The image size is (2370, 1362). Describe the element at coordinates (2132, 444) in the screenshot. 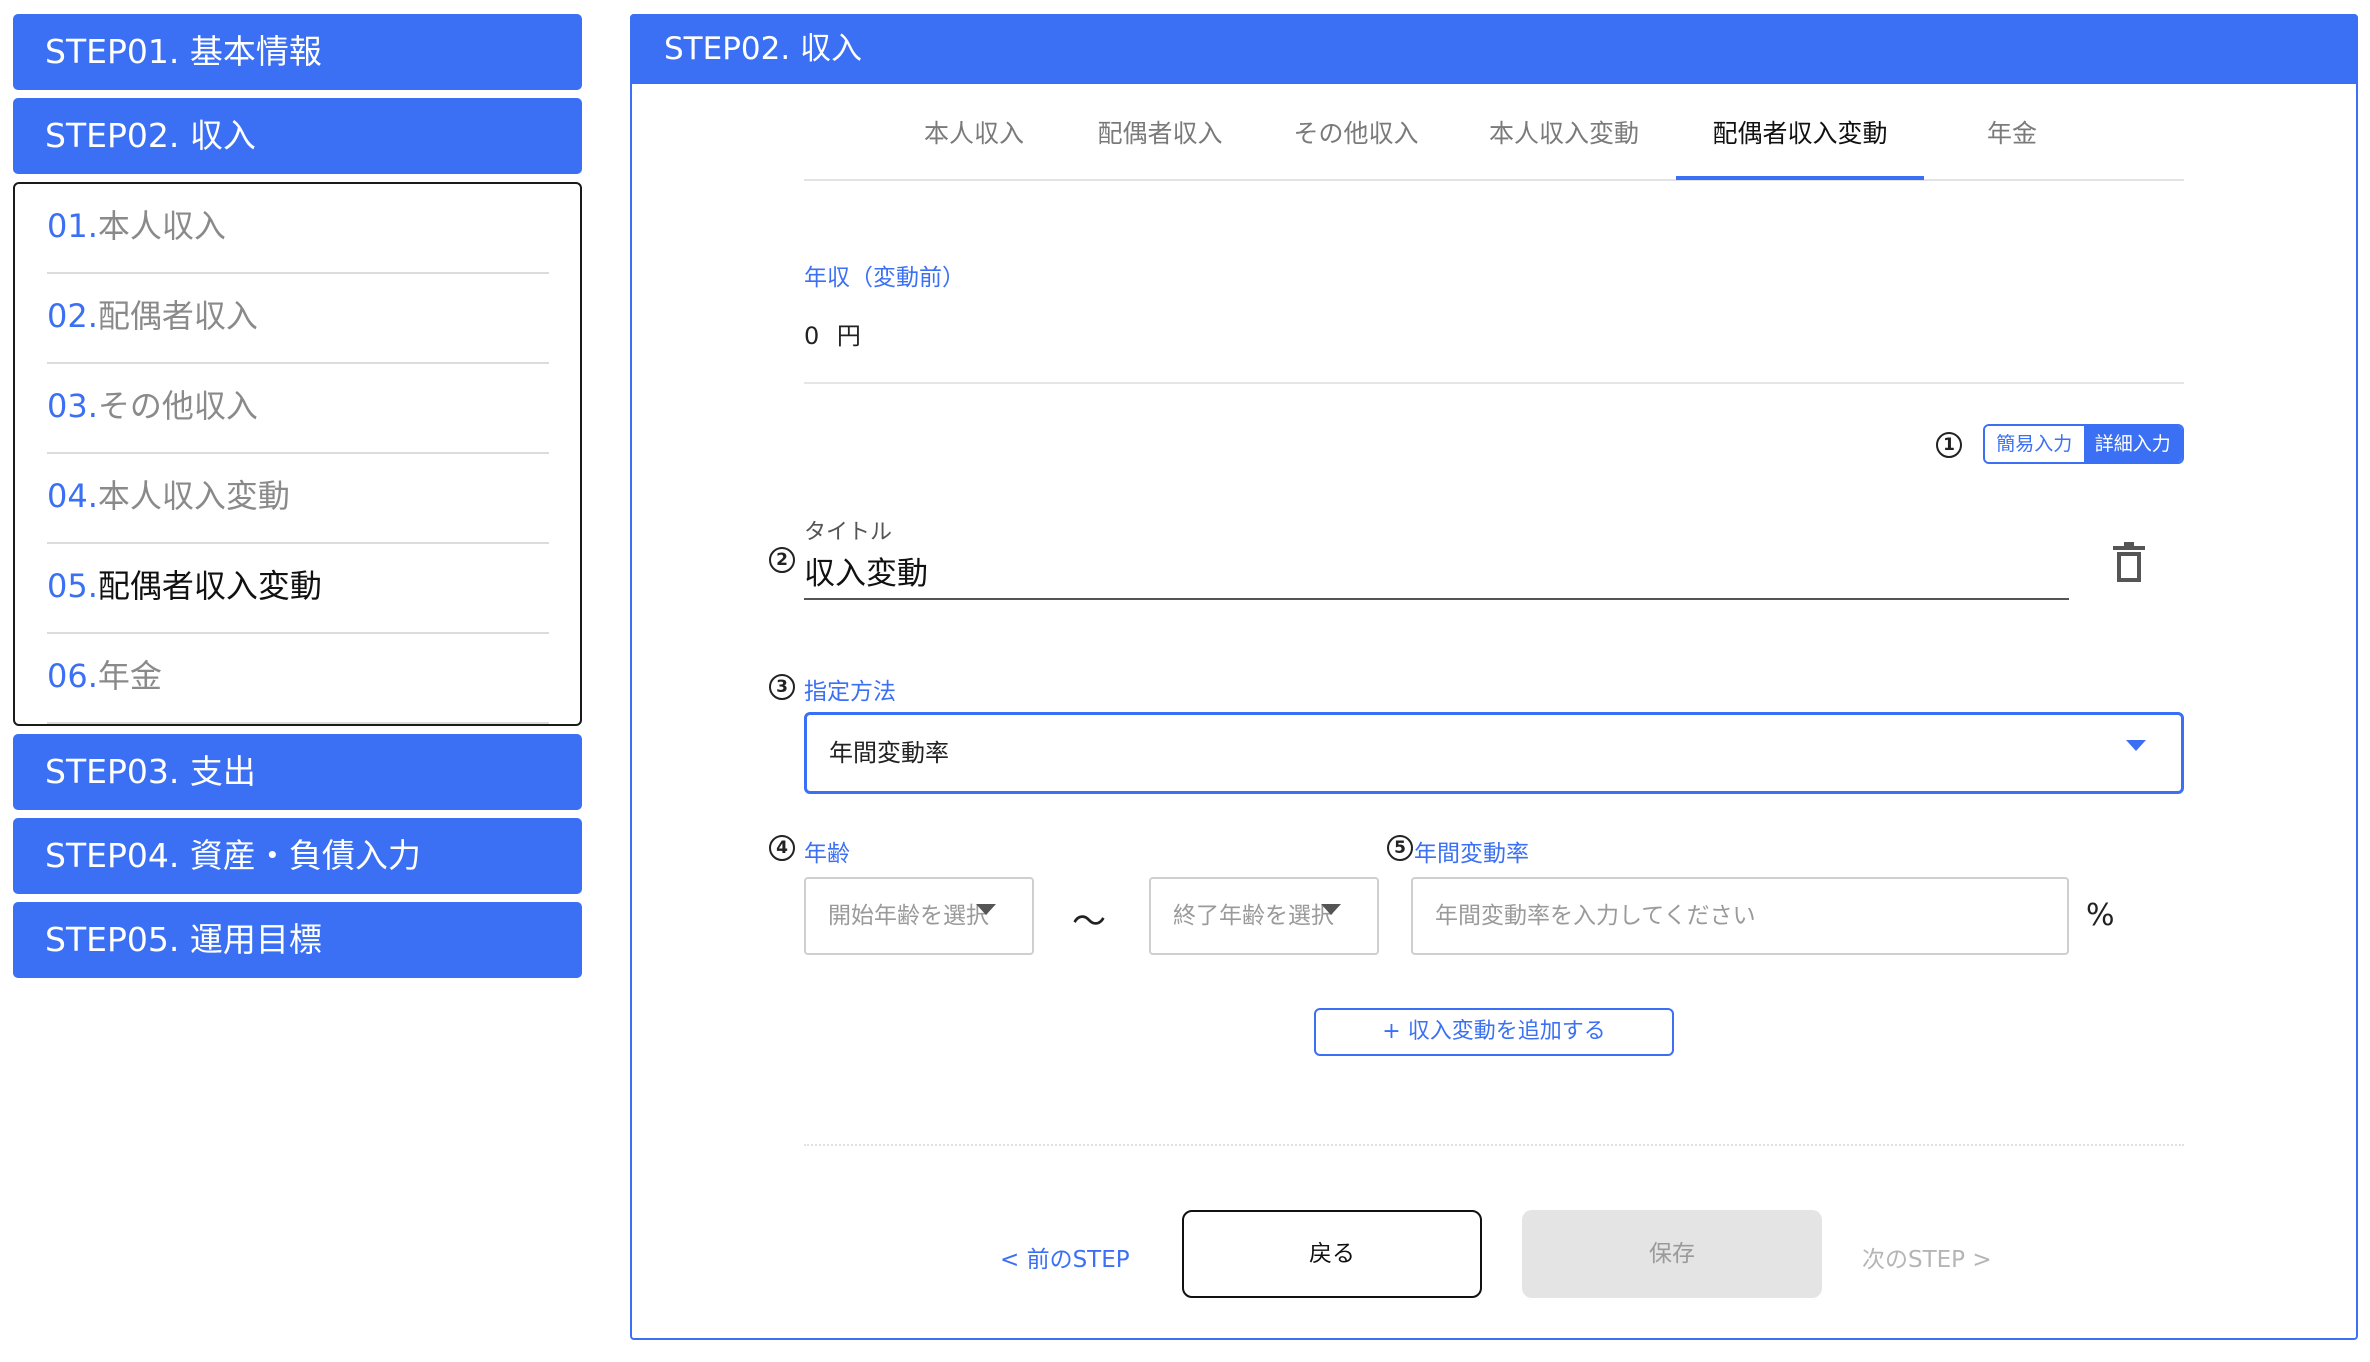

I see `detailed-input-option: 詳細入力` at that location.